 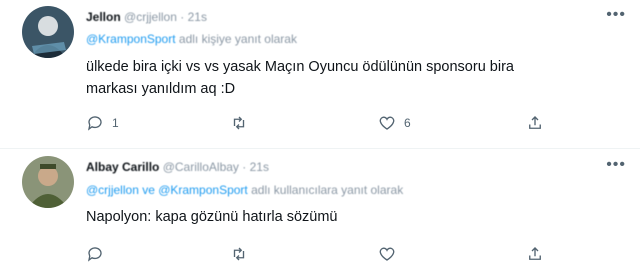 What do you see at coordinates (122, 167) in the screenshot?
I see `display-name: Albay Carillo` at bounding box center [122, 167].